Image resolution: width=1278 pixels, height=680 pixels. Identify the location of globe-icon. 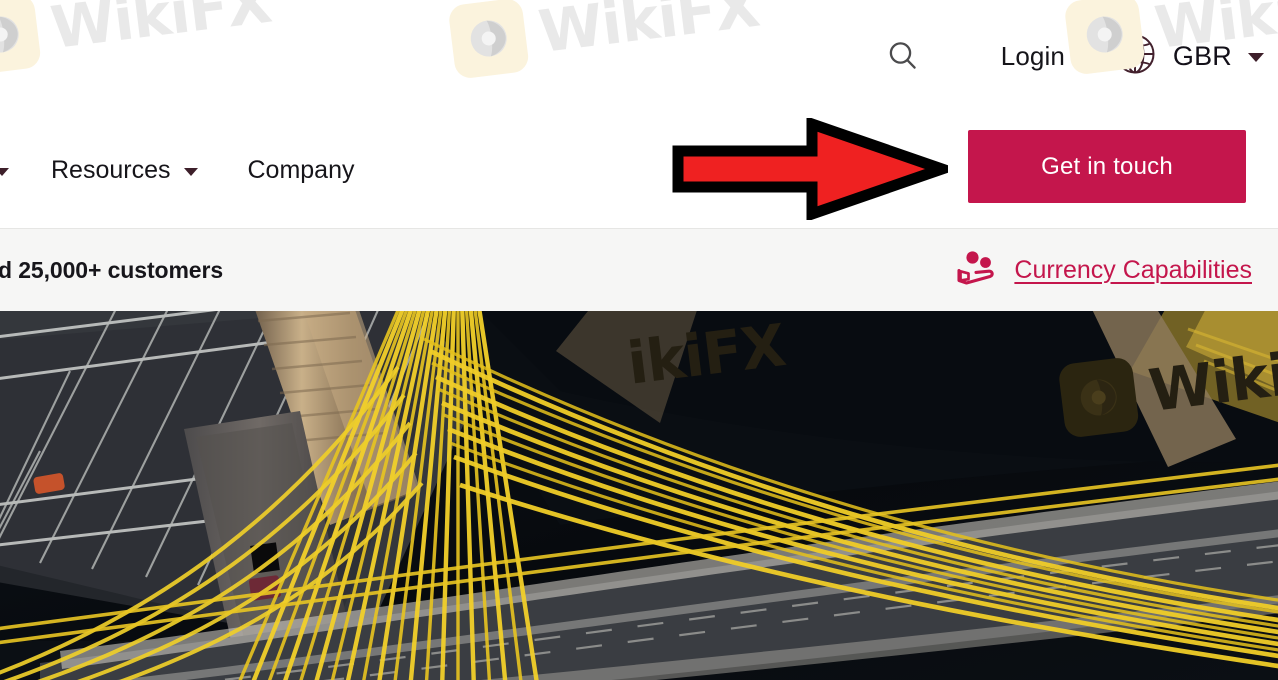
(1135, 56).